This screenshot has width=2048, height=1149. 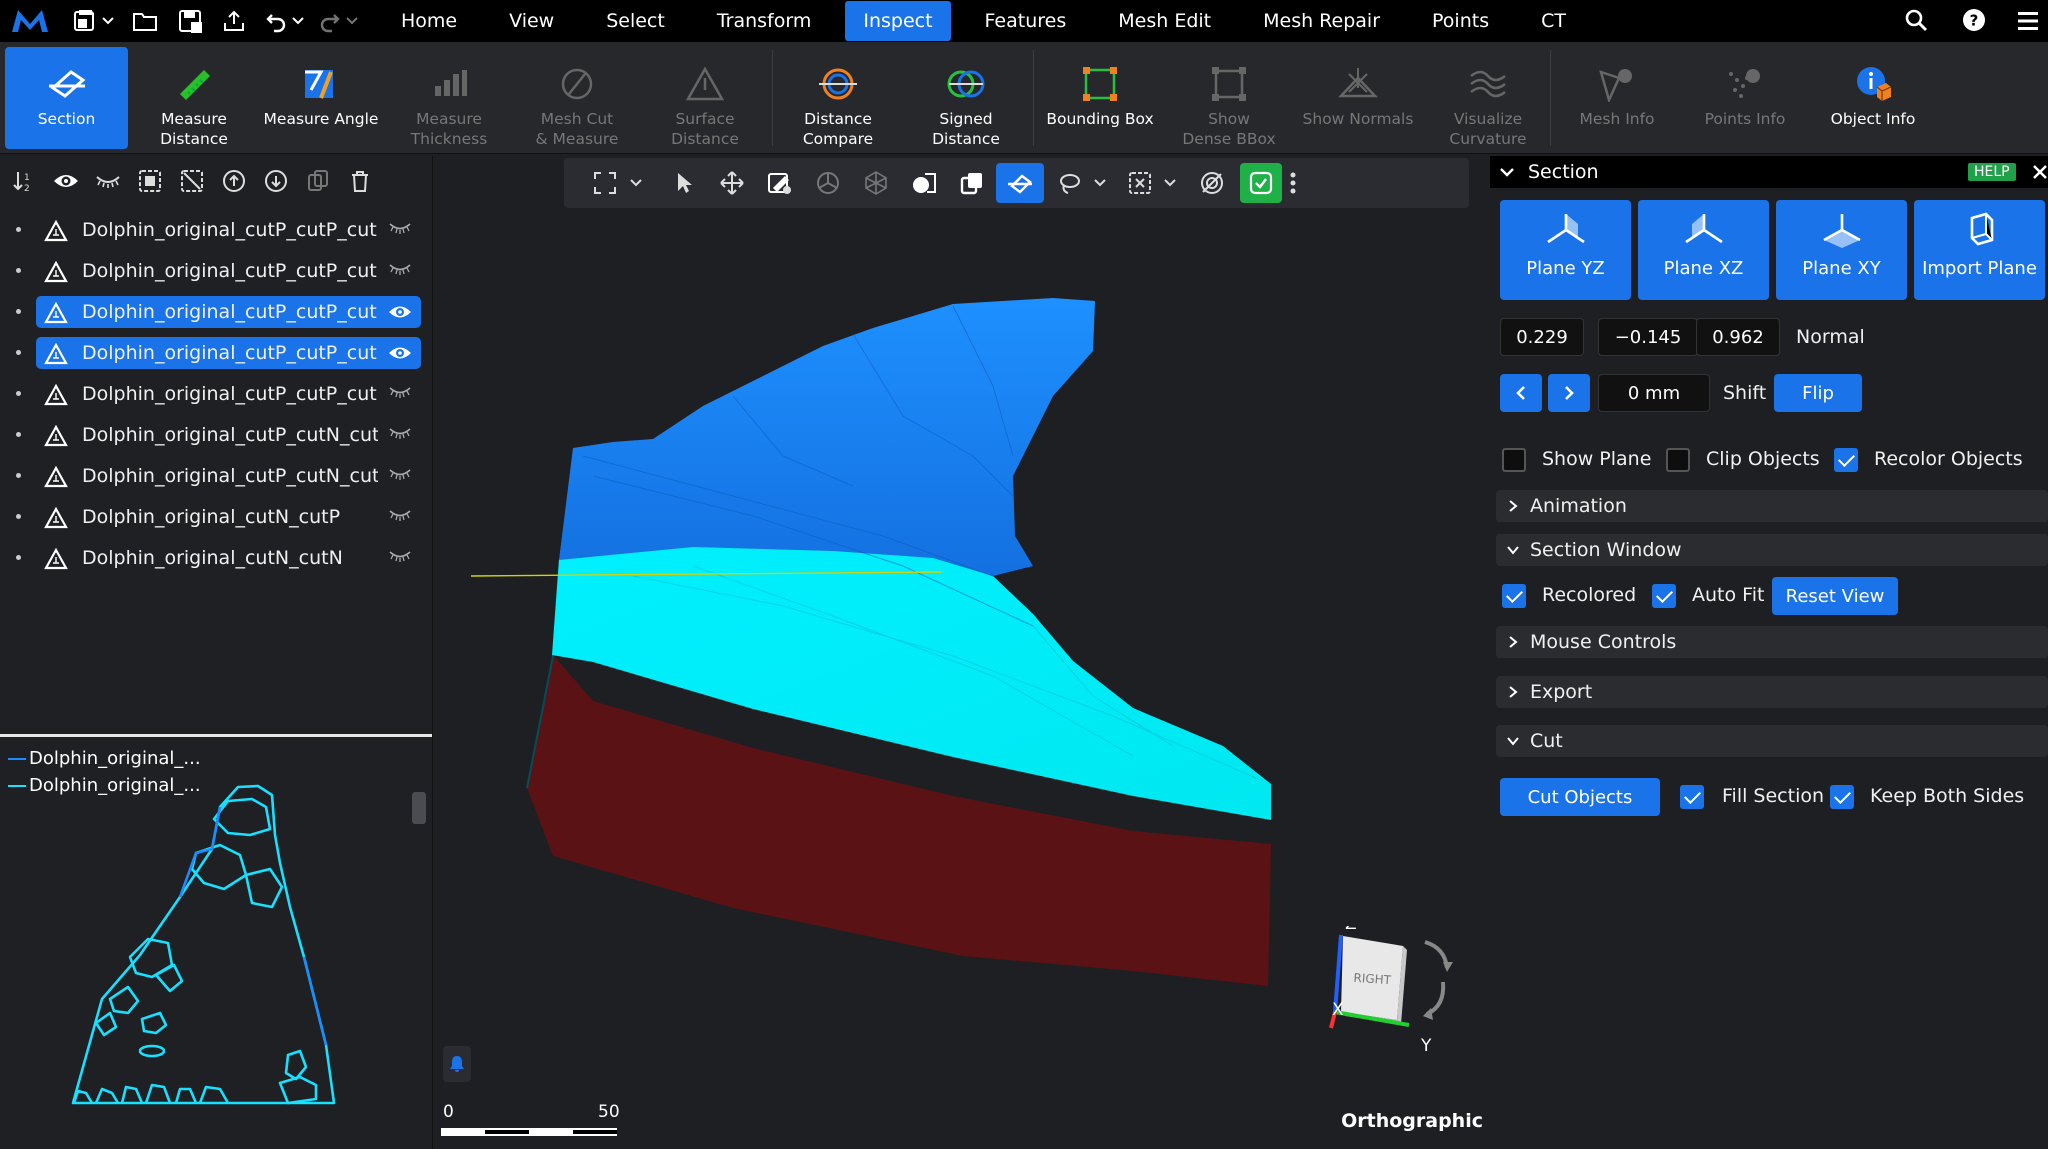 What do you see at coordinates (1100, 183) in the screenshot?
I see `lasso-dropdown` at bounding box center [1100, 183].